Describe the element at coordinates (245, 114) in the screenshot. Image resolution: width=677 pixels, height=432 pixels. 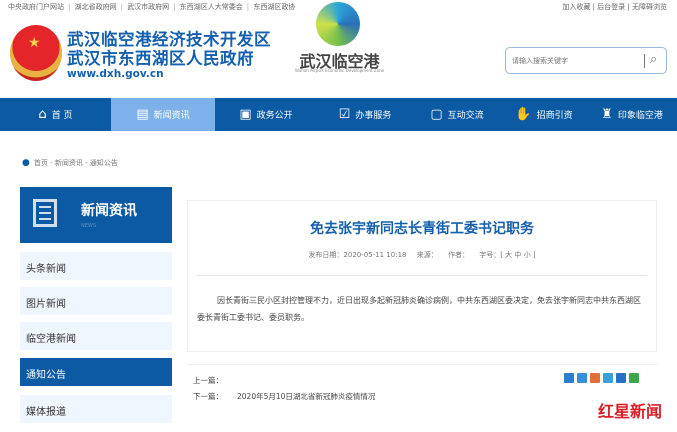
I see `document-icon: ▣` at that location.